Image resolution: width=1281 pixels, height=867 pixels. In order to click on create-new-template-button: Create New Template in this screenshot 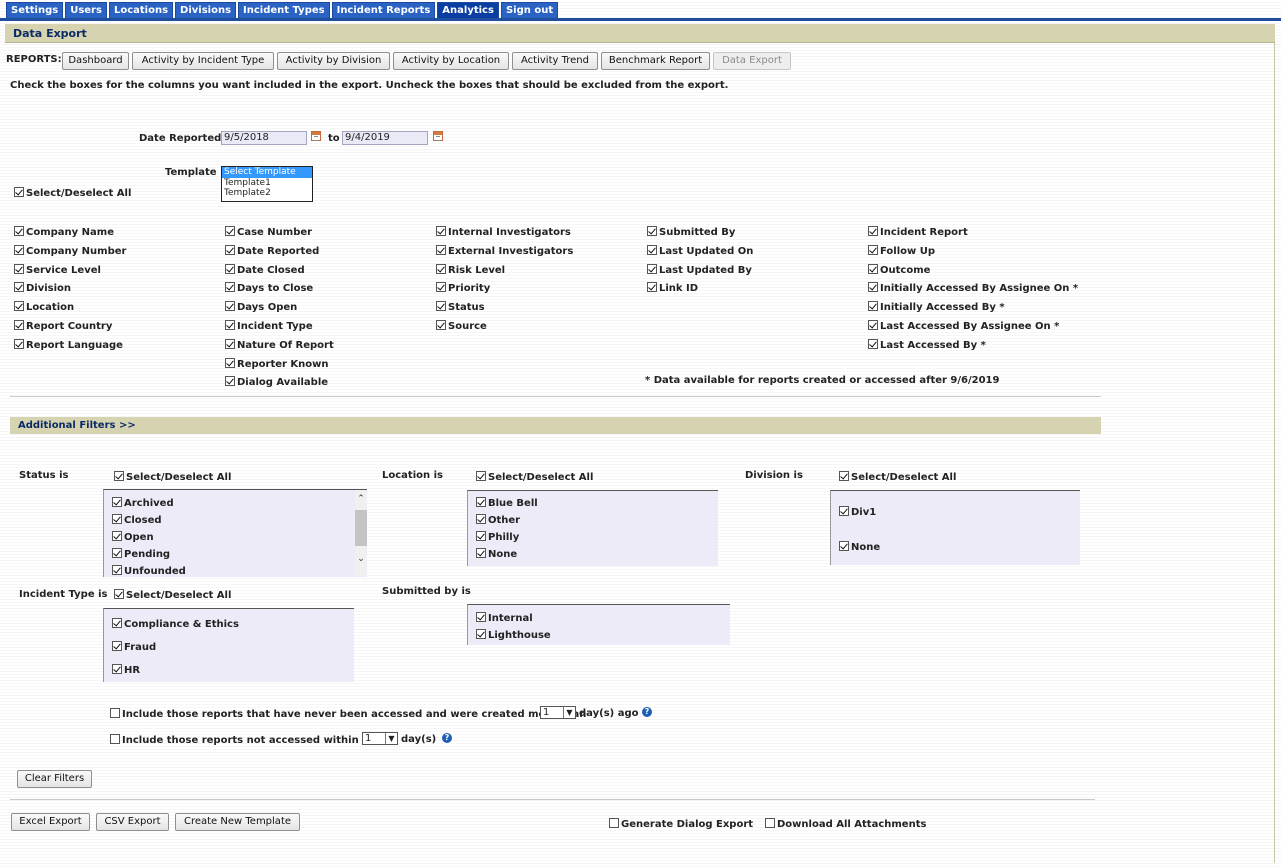, I will do `click(237, 822)`.